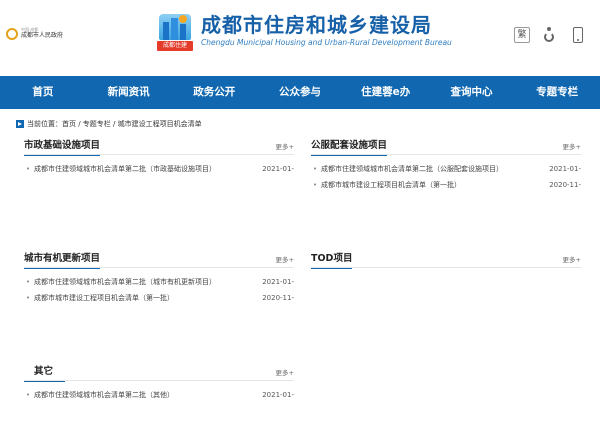 This screenshot has width=600, height=439. What do you see at coordinates (446, 263) in the screenshot?
I see `section-tod: TOD项目 更多+` at bounding box center [446, 263].